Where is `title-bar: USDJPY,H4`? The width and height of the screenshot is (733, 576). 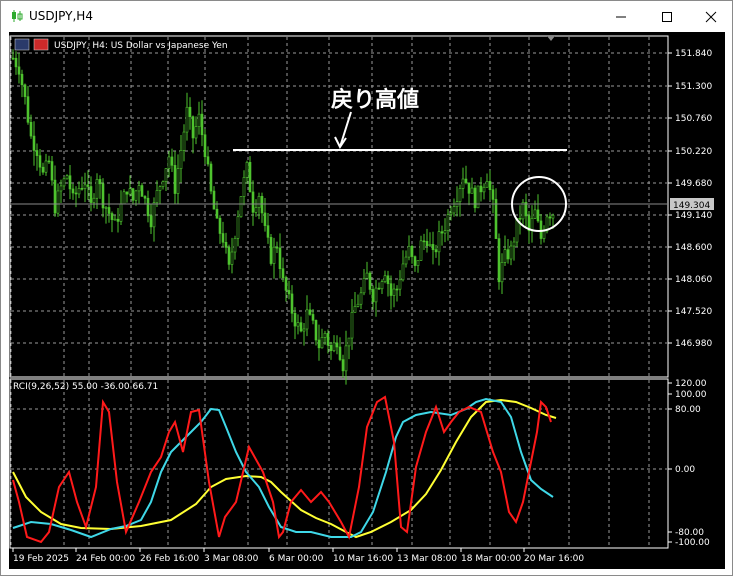 title-bar: USDJPY,H4 is located at coordinates (366, 16).